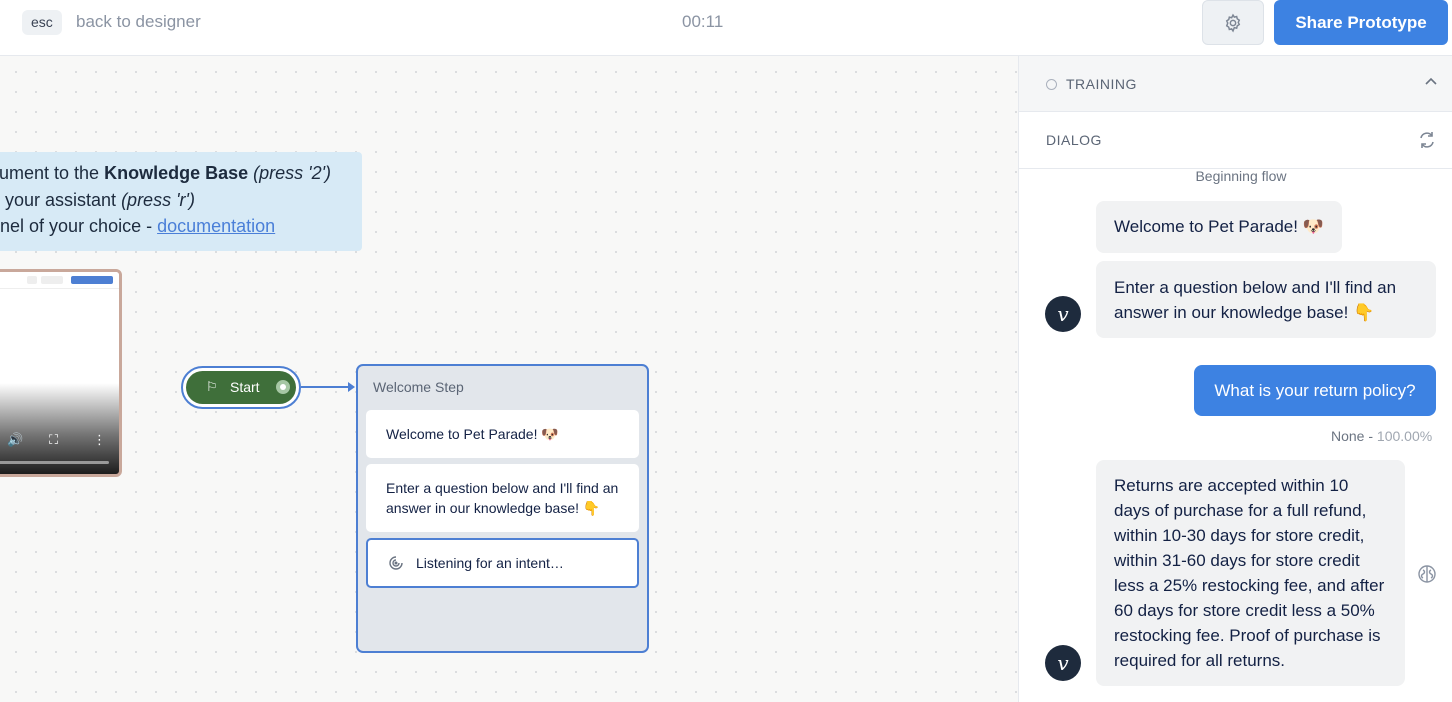  What do you see at coordinates (1051, 84) in the screenshot?
I see `training-status-icon` at bounding box center [1051, 84].